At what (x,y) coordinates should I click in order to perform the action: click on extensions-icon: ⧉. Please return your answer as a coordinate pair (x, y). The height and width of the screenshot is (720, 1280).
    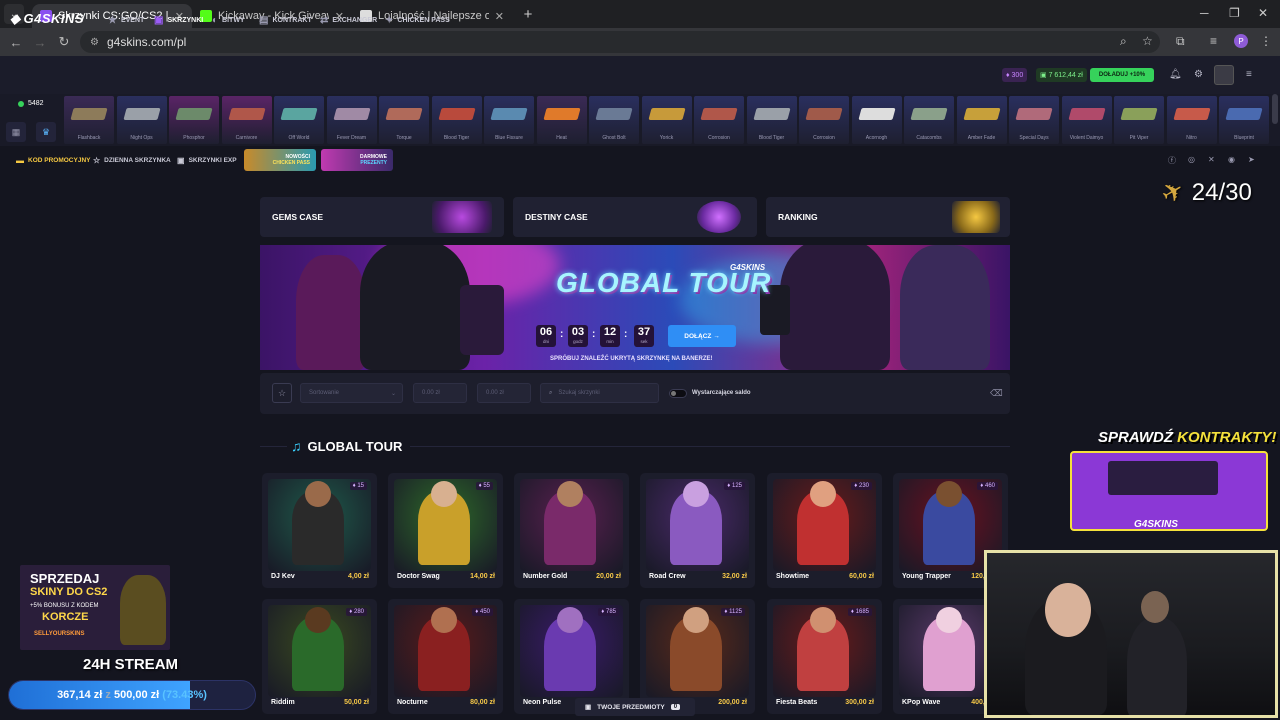
    Looking at the image, I should click on (1180, 41).